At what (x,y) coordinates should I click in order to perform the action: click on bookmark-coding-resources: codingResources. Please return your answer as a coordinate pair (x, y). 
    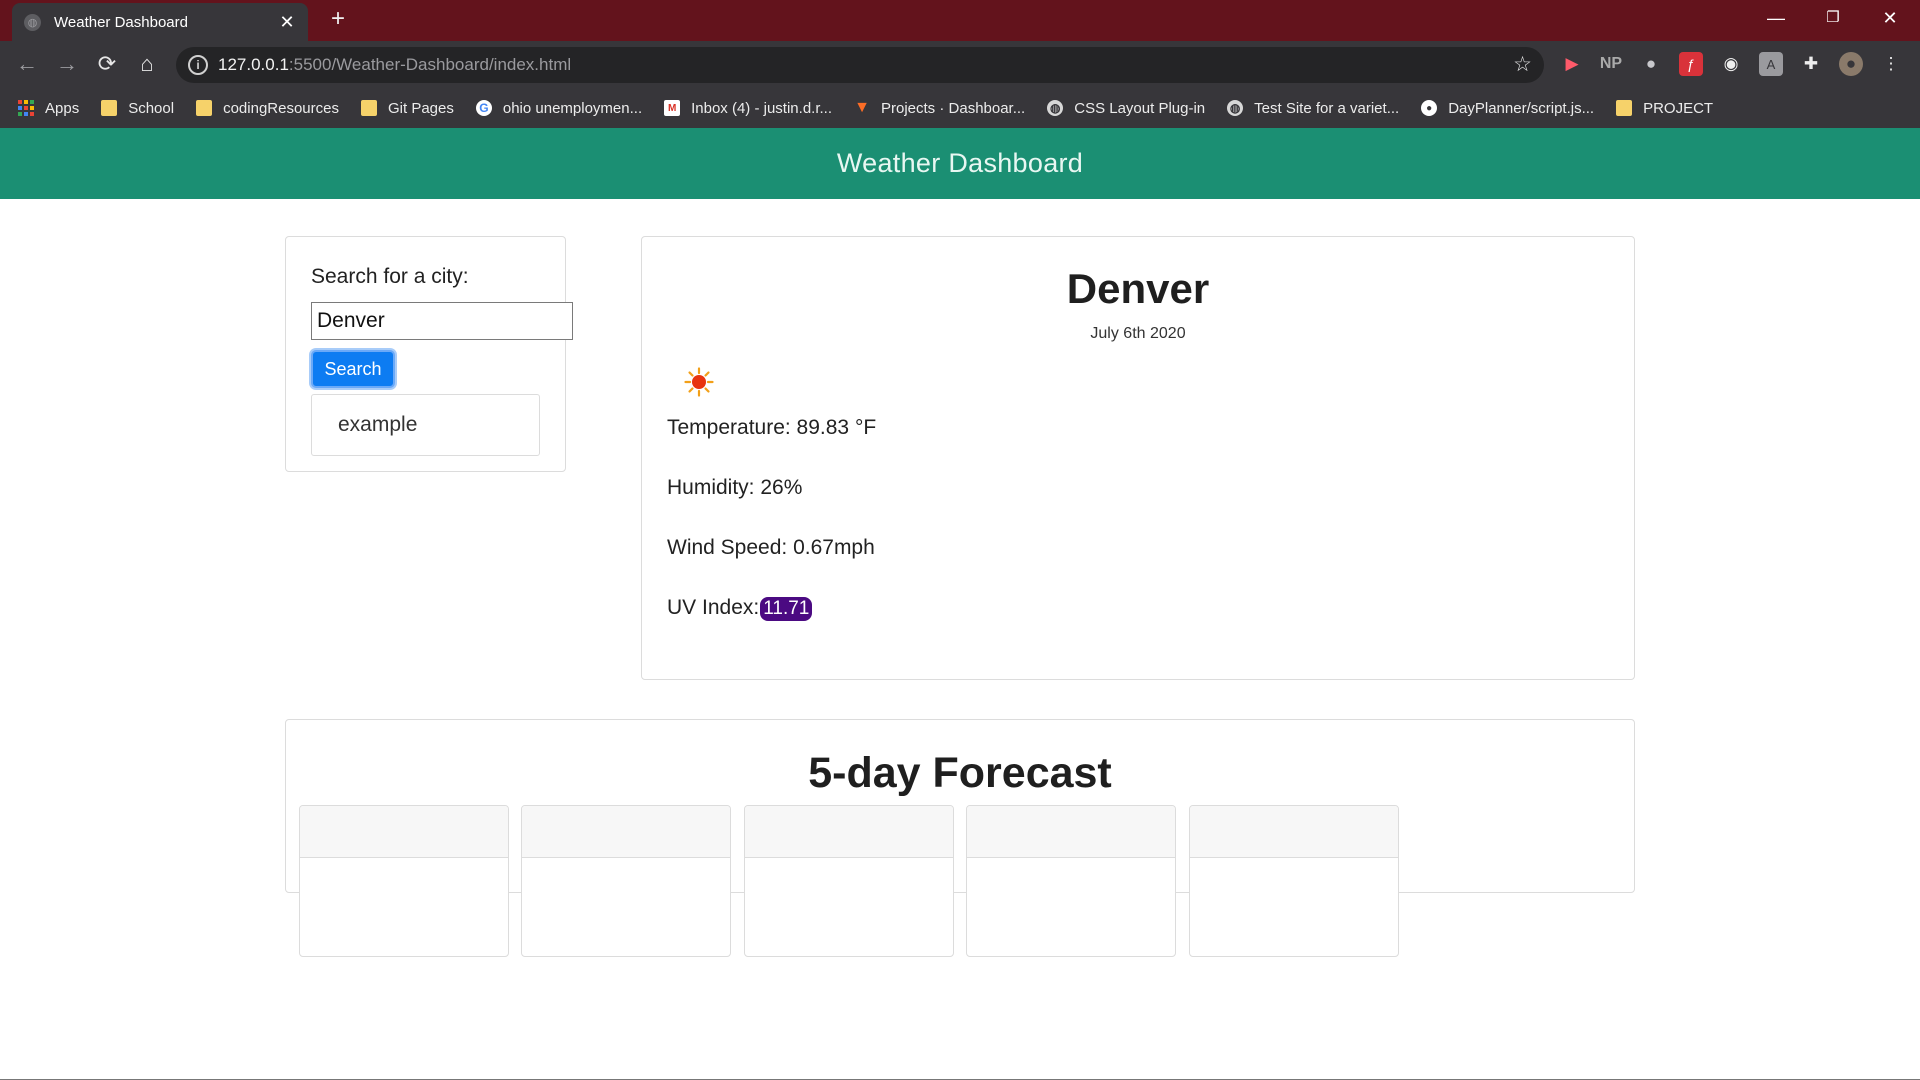
    Looking at the image, I should click on (267, 108).